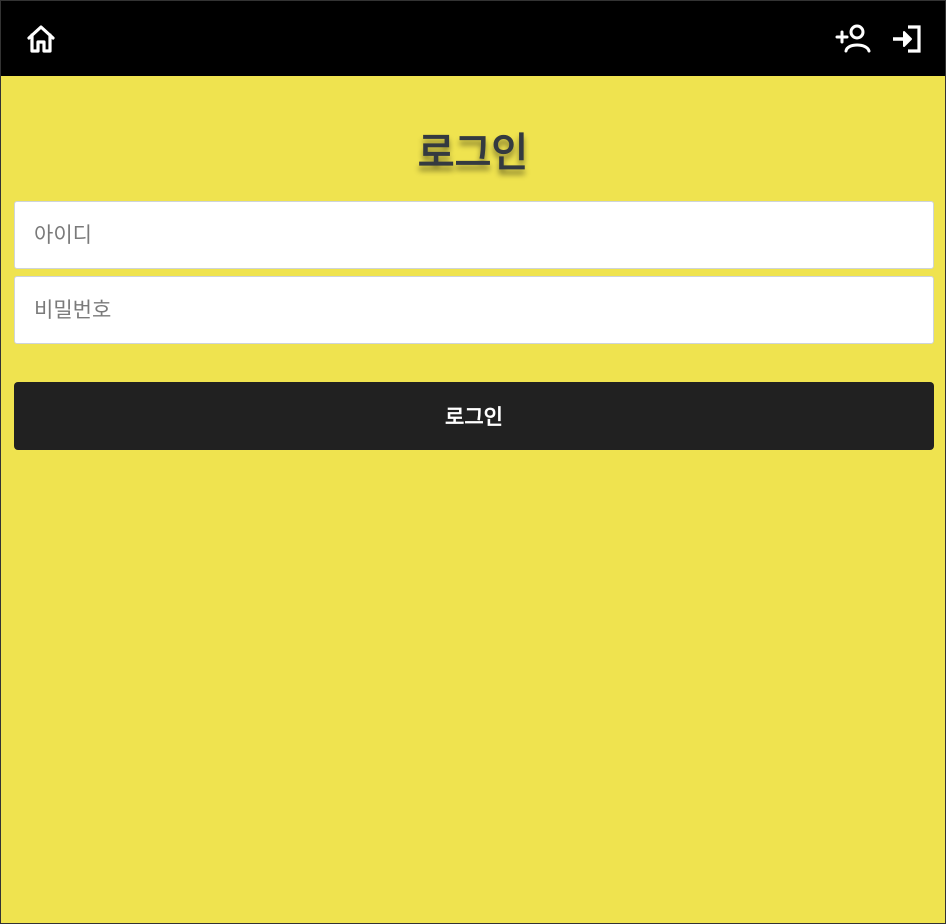 The image size is (946, 924). I want to click on page-title: 로그인, so click(473, 153).